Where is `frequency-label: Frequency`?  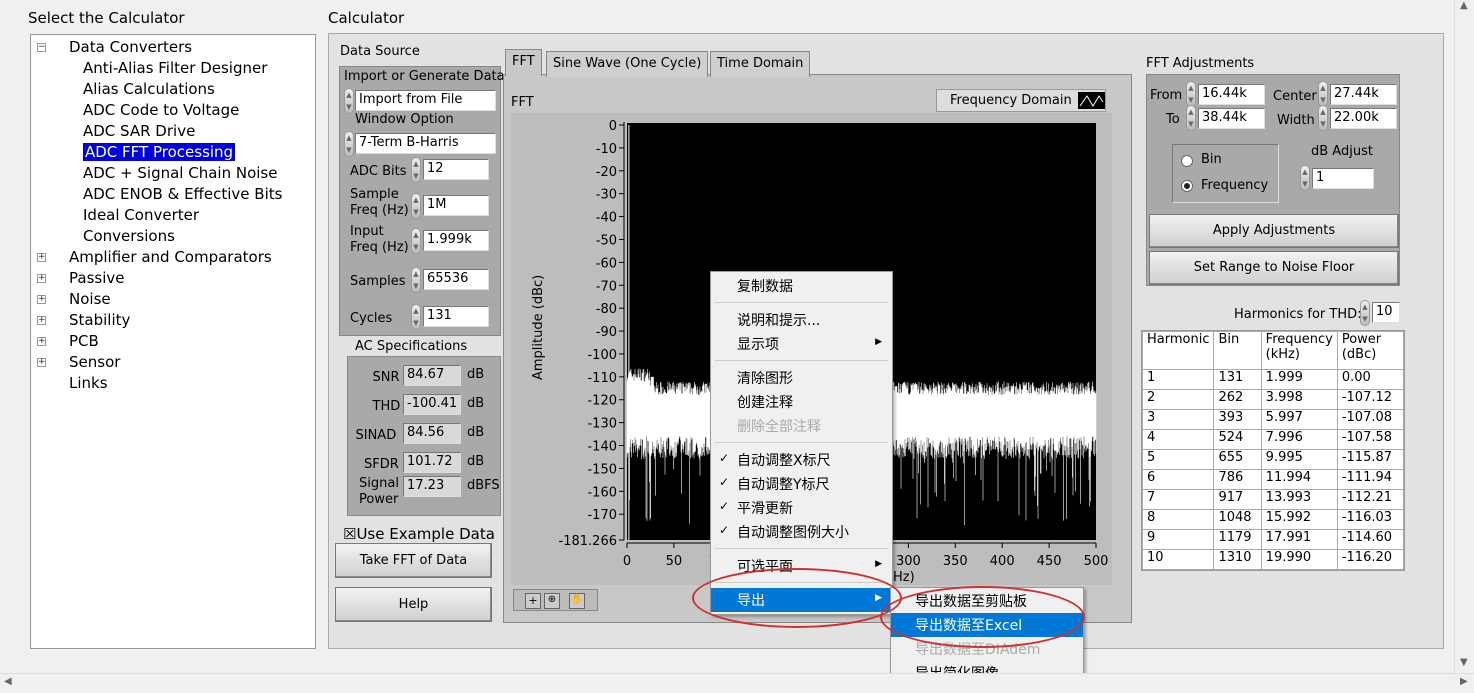
frequency-label: Frequency is located at coordinates (1235, 185).